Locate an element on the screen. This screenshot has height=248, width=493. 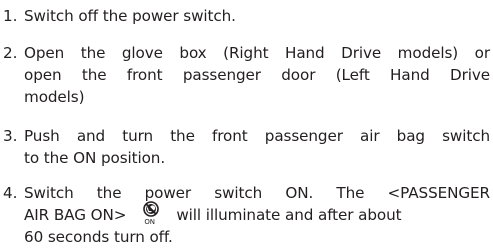
step-1-text: Switch off the power switch. is located at coordinates (257, 16).